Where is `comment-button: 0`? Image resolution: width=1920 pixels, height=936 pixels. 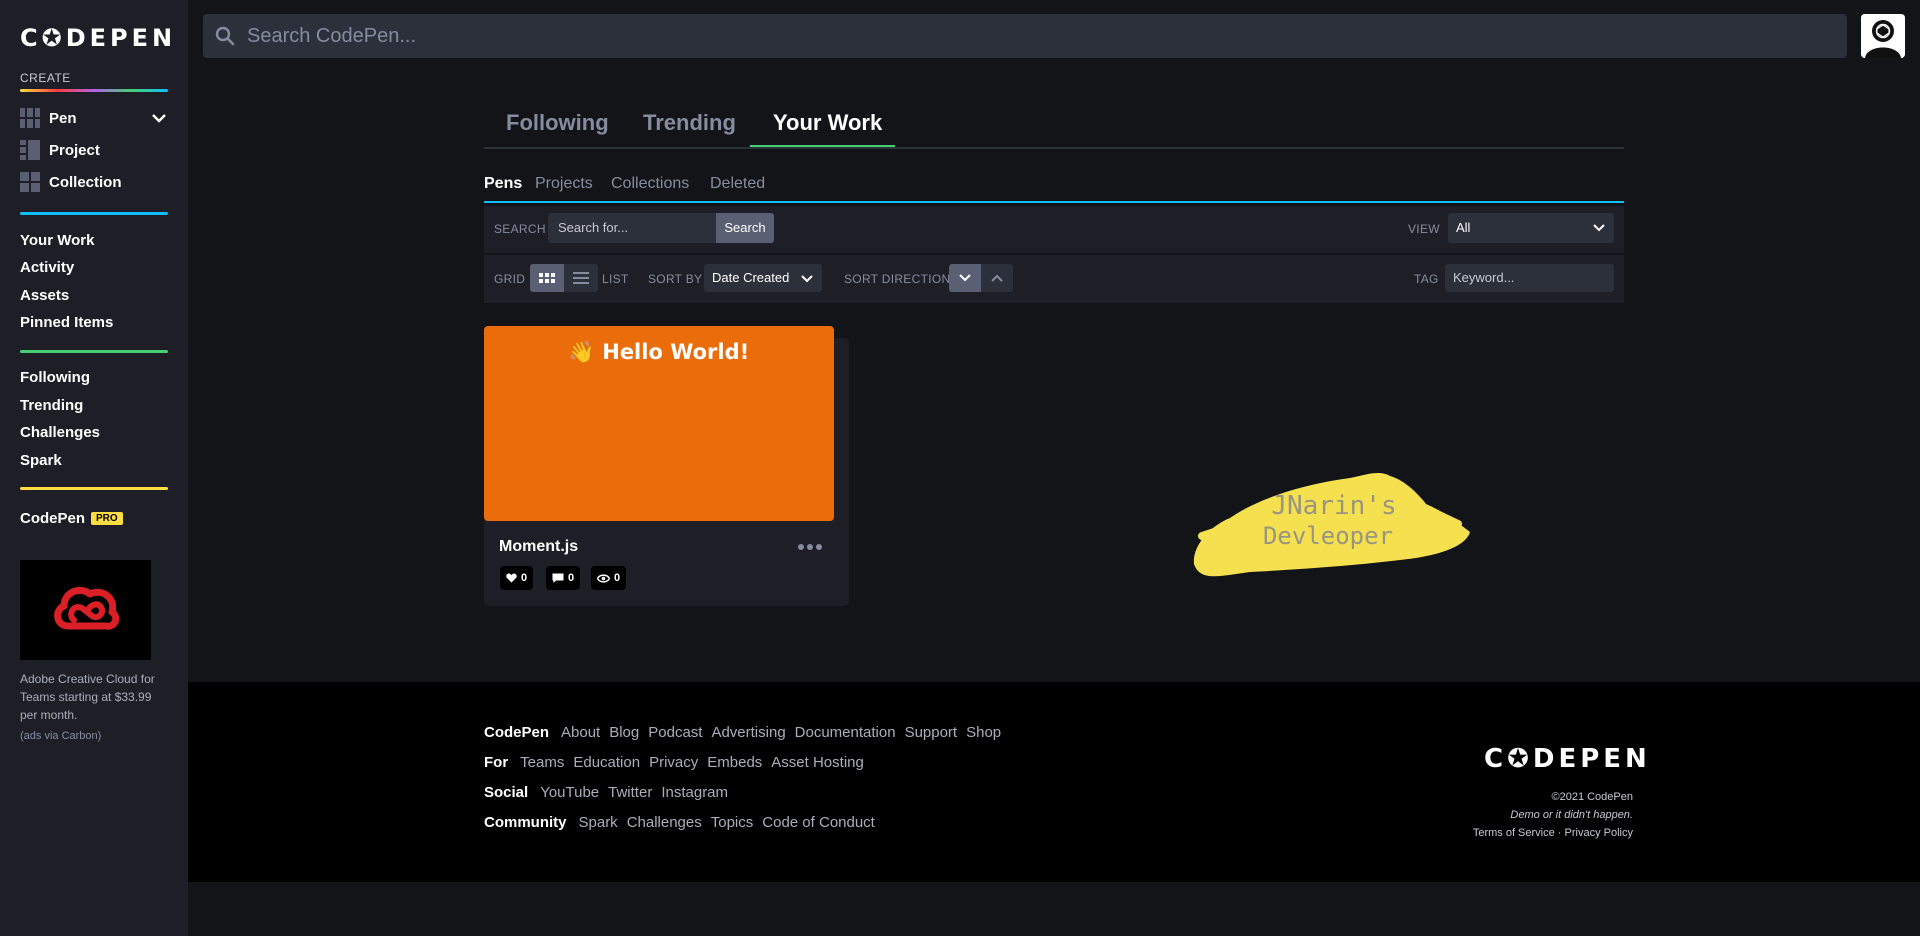
comment-button: 0 is located at coordinates (563, 578).